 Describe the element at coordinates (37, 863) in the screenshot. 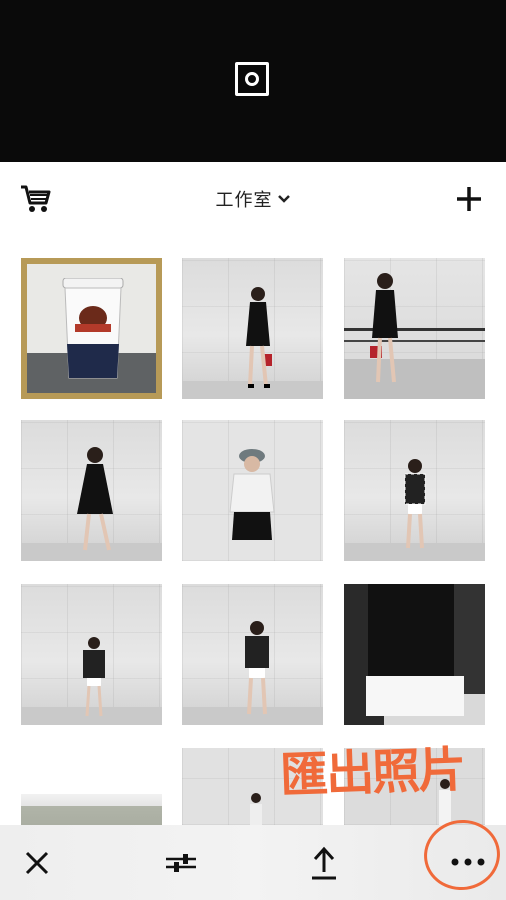

I see `close-icon` at that location.